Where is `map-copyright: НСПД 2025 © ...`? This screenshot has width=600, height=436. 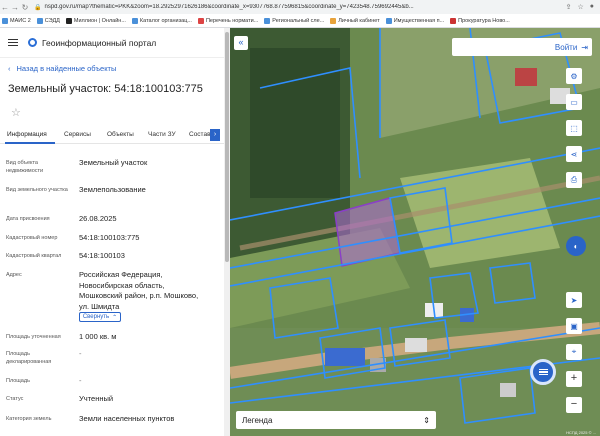
map-copyright: НСПД 2025 © ... is located at coordinates (581, 432).